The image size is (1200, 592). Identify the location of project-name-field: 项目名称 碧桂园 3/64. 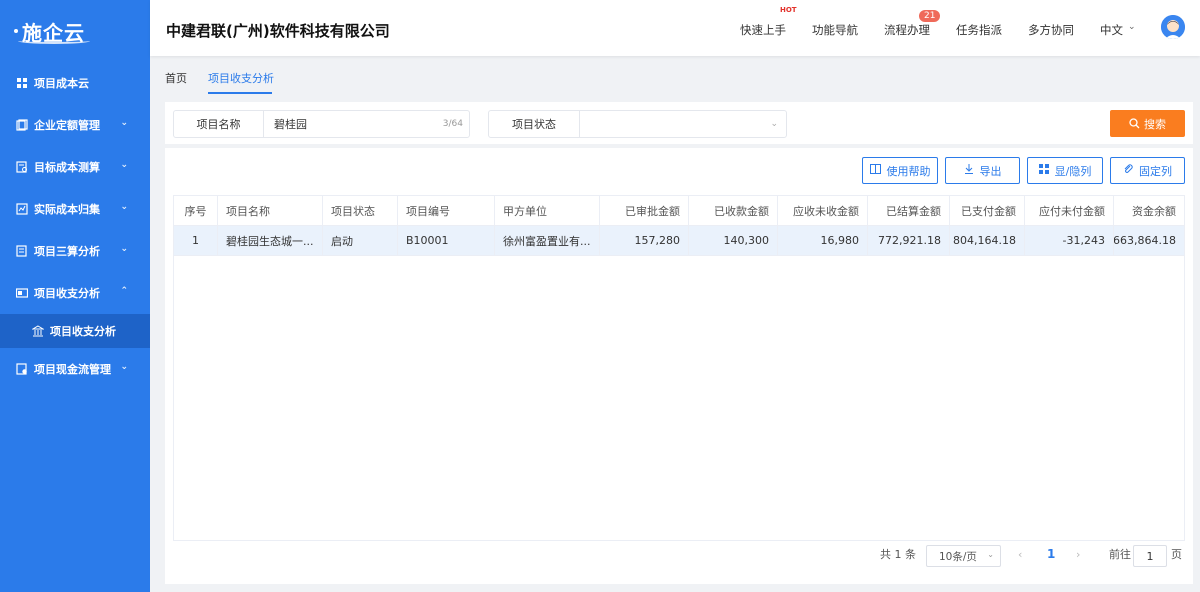
(321, 124).